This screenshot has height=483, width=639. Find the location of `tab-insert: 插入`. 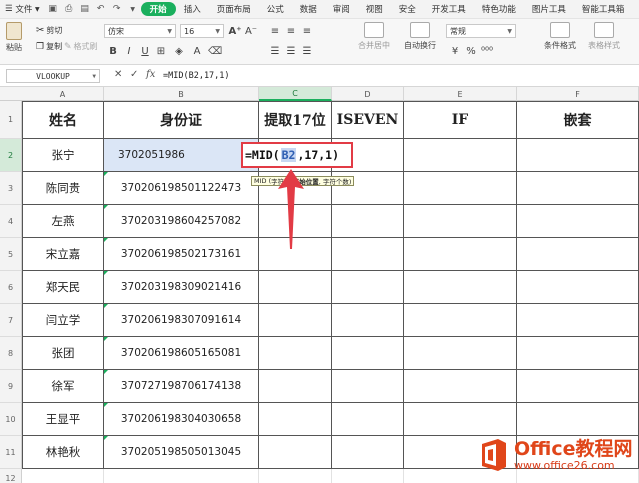

tab-insert: 插入 is located at coordinates (192, 9).